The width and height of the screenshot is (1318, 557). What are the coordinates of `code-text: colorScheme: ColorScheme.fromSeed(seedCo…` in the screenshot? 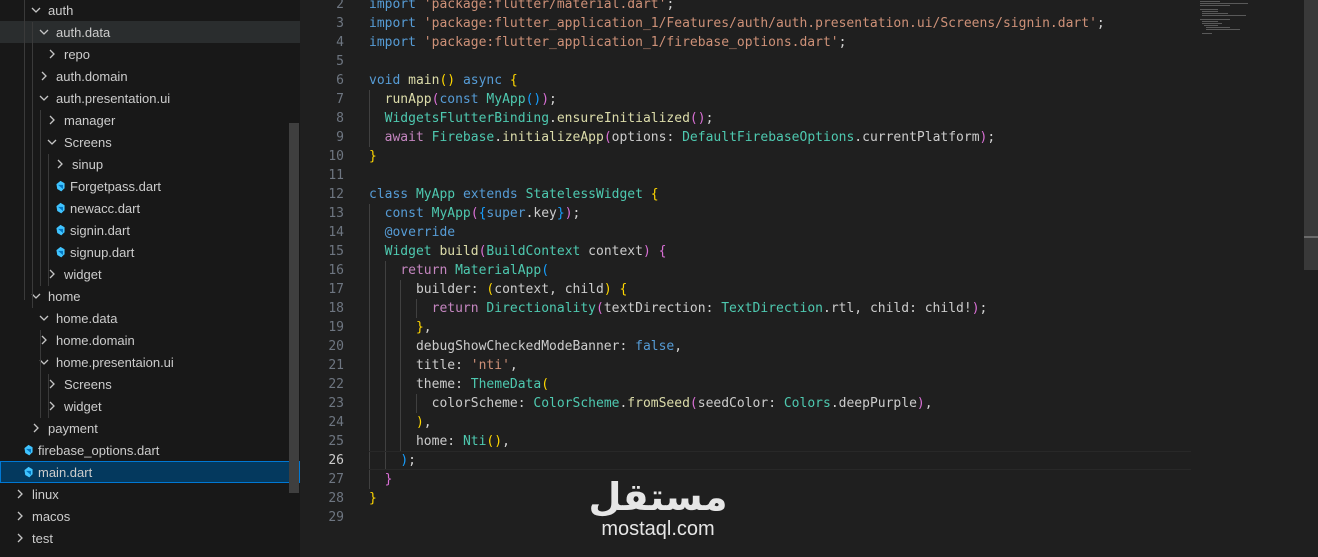 It's located at (682, 403).